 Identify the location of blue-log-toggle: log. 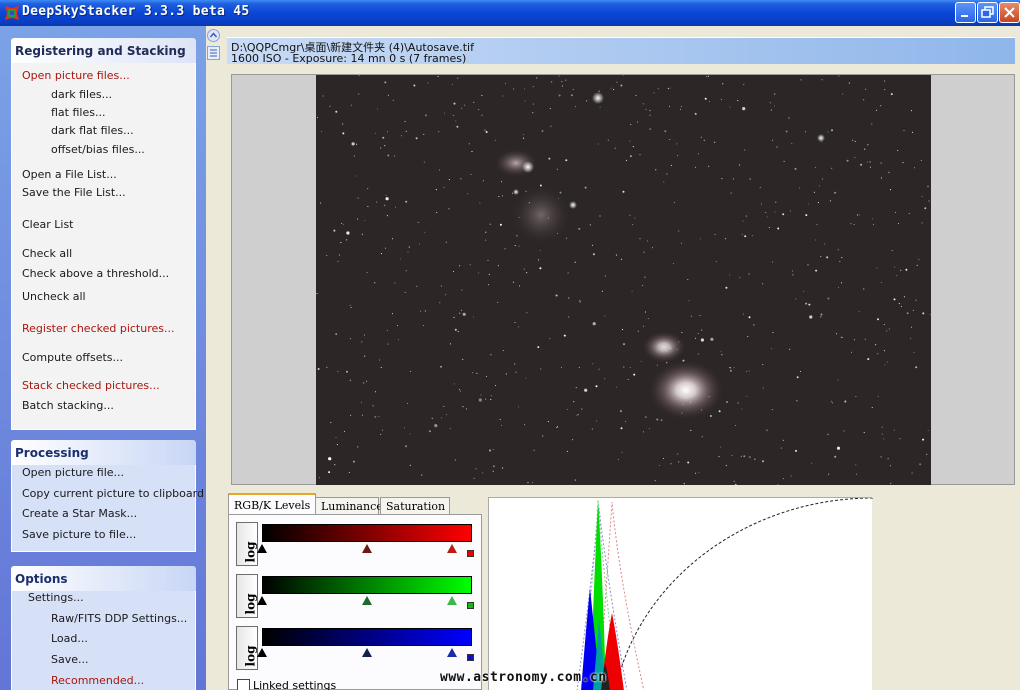
(247, 648).